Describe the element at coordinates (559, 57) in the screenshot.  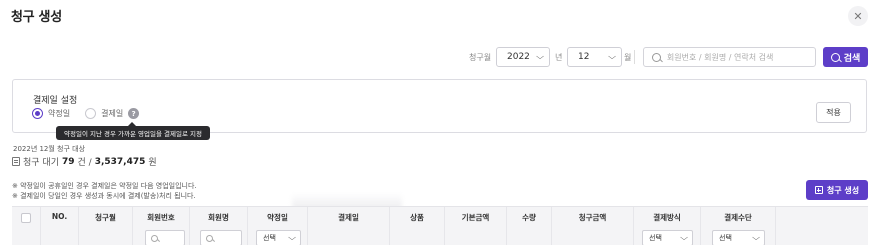
I see `year-unit: 년` at that location.